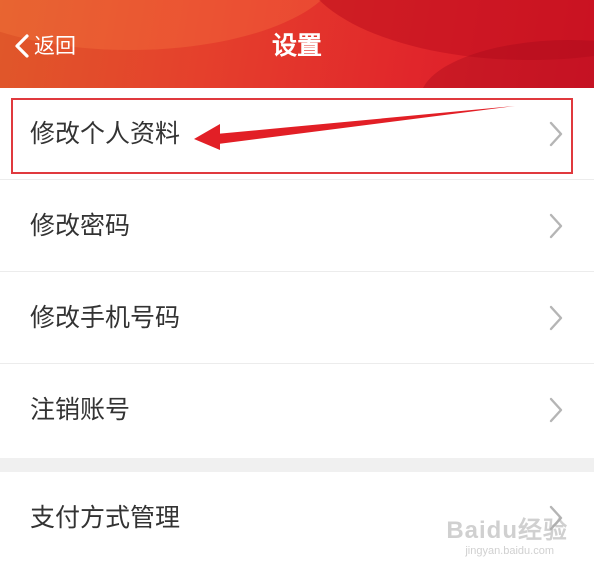 The height and width of the screenshot is (563, 594). What do you see at coordinates (292, 136) in the screenshot?
I see `highlight-box` at bounding box center [292, 136].